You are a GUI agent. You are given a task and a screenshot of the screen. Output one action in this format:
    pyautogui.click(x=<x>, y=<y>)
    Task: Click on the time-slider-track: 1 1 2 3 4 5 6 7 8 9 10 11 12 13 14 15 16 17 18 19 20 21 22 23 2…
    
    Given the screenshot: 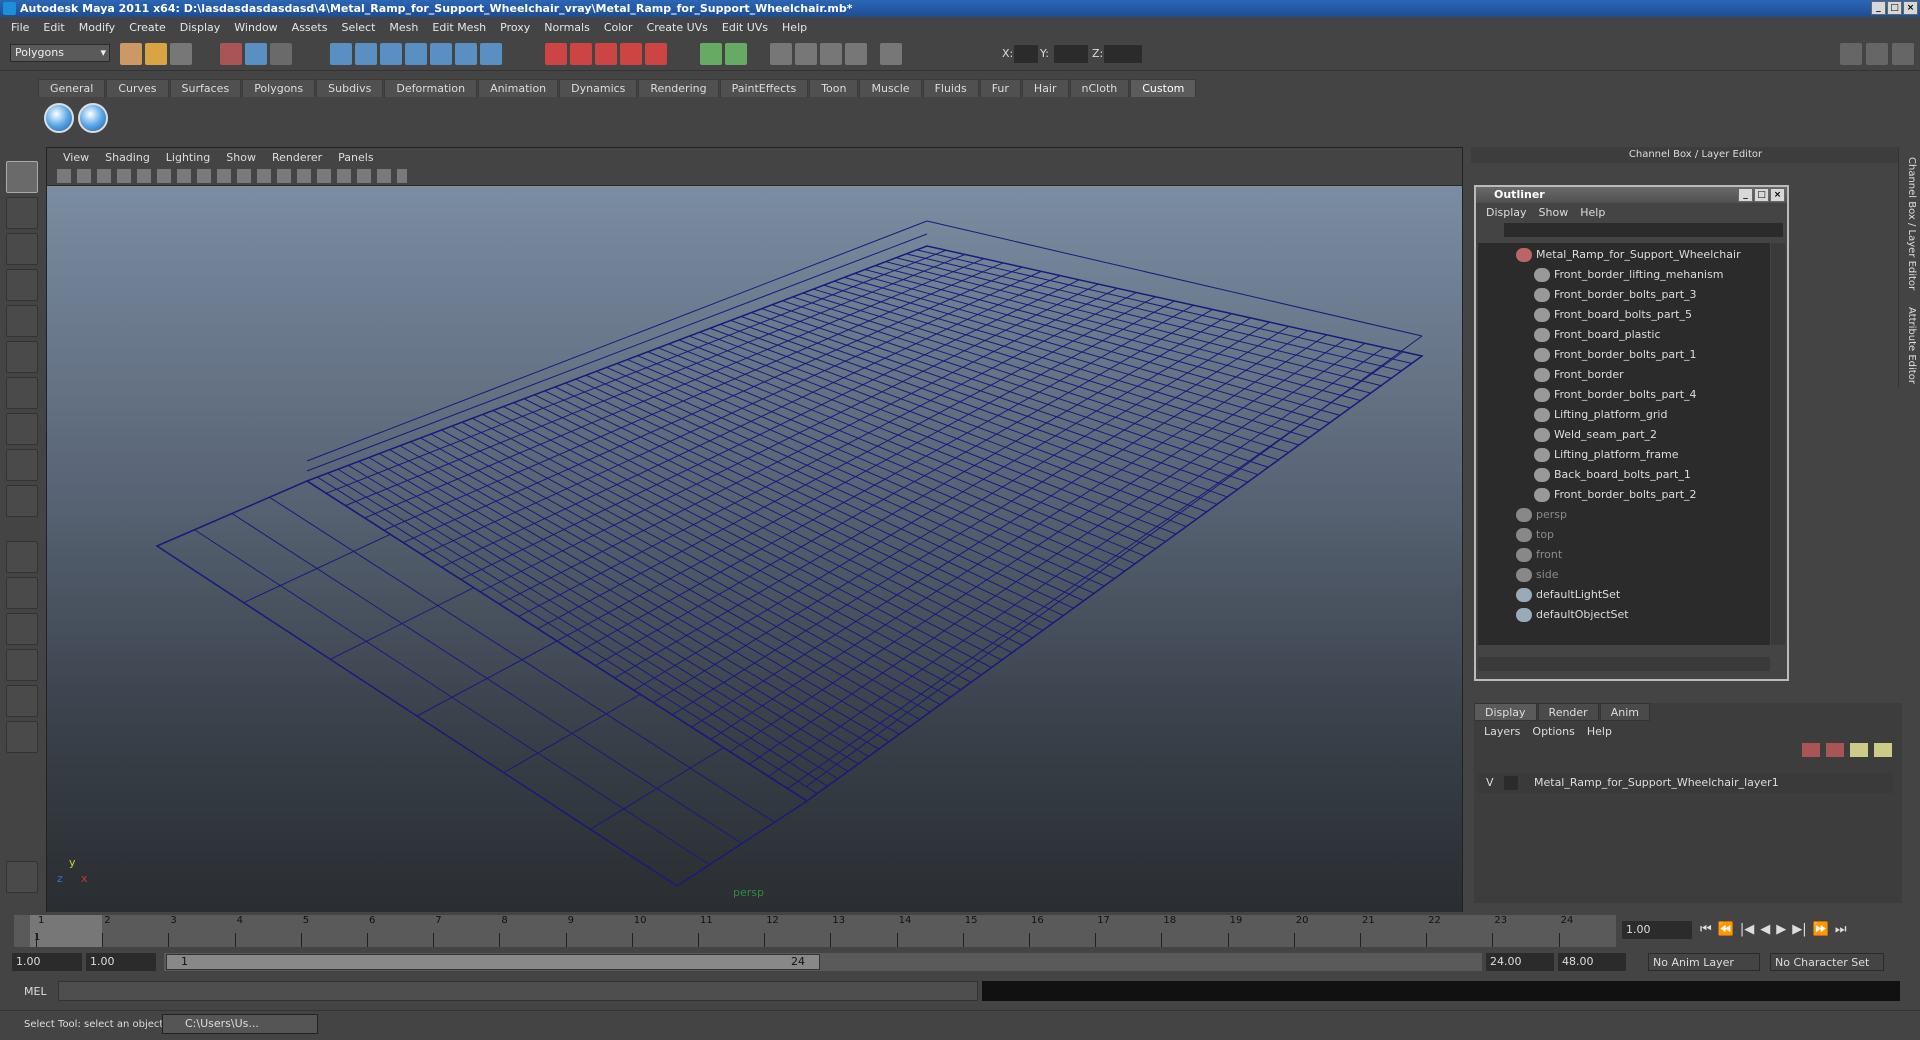 What is the action you would take?
    pyautogui.click(x=815, y=931)
    